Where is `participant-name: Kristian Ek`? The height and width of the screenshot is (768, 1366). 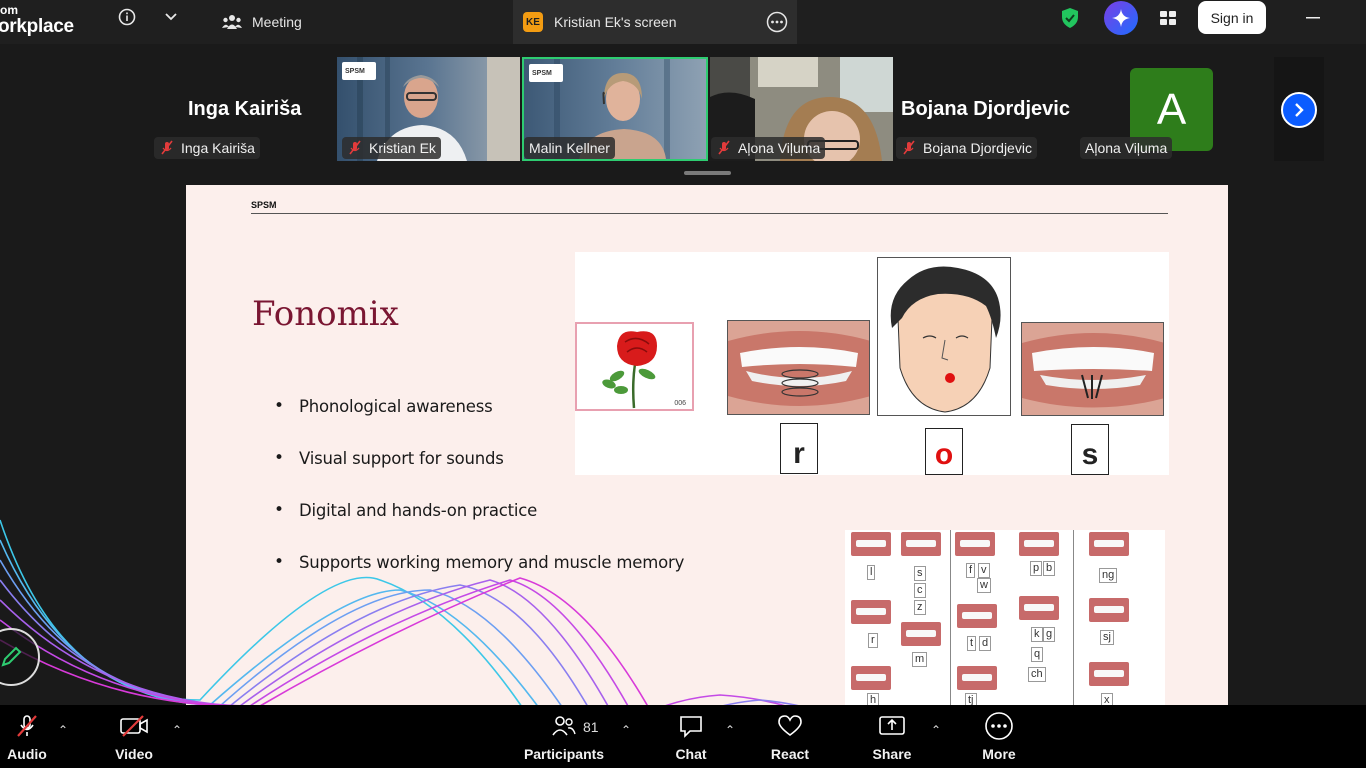
participant-name: Kristian Ek is located at coordinates (402, 148).